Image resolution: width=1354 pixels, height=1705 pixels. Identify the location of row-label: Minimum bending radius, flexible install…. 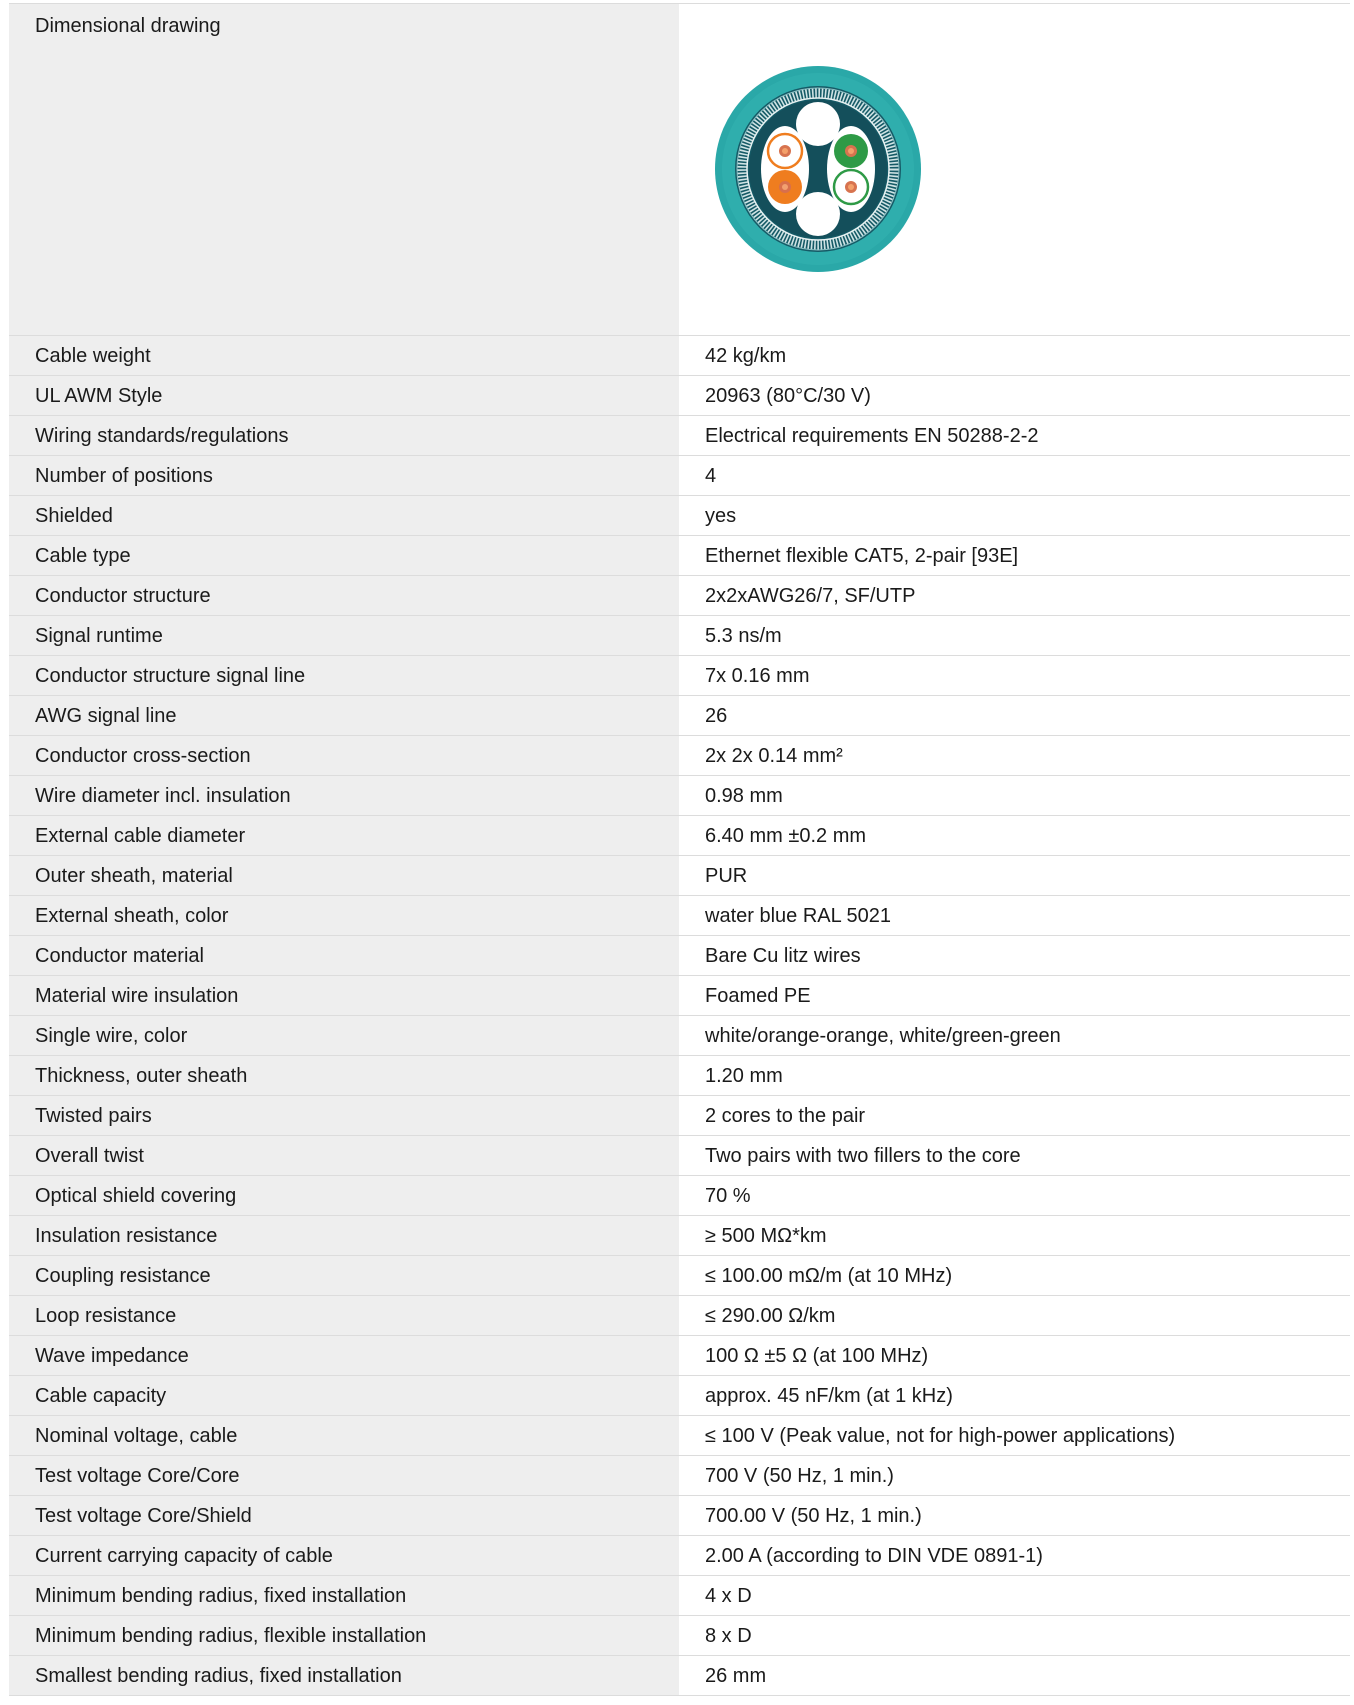
(344, 1635).